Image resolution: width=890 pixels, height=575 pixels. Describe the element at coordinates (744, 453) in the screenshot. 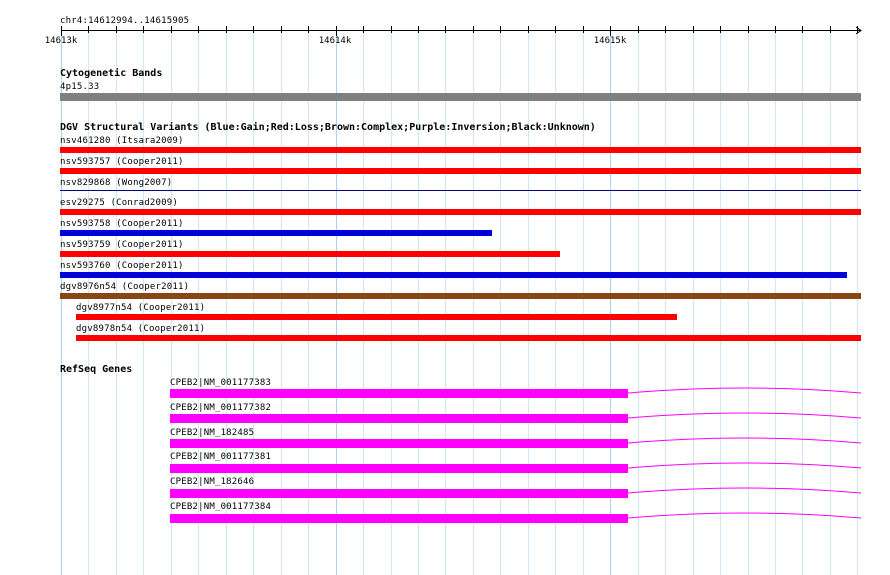

I see `refseq-introns` at that location.